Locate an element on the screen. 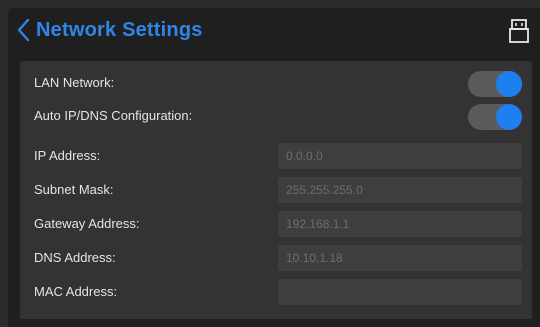 This screenshot has height=327, width=540. subnet-mask-field is located at coordinates (400, 190).